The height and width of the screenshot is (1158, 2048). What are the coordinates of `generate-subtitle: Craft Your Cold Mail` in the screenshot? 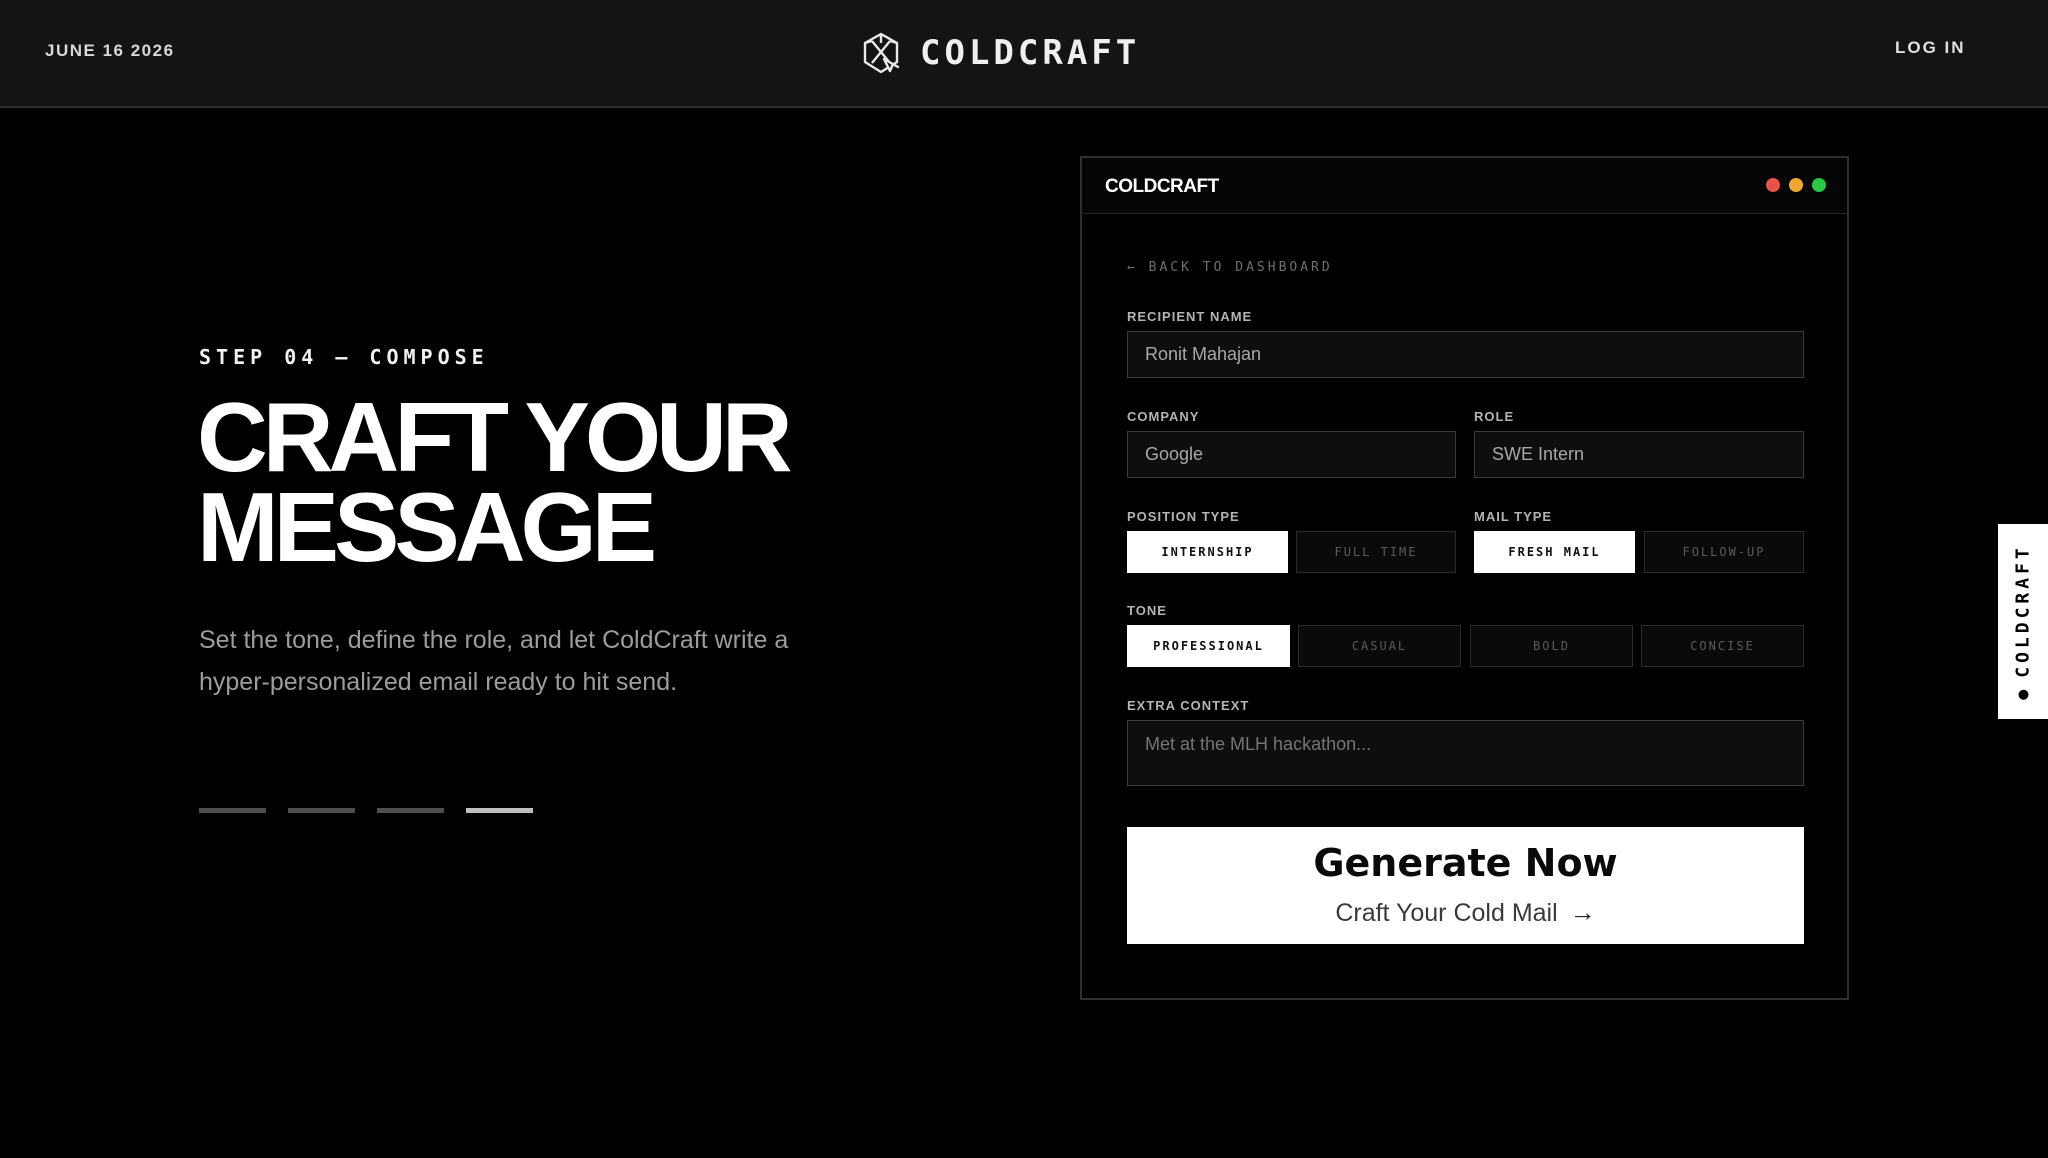 It's located at (1446, 913).